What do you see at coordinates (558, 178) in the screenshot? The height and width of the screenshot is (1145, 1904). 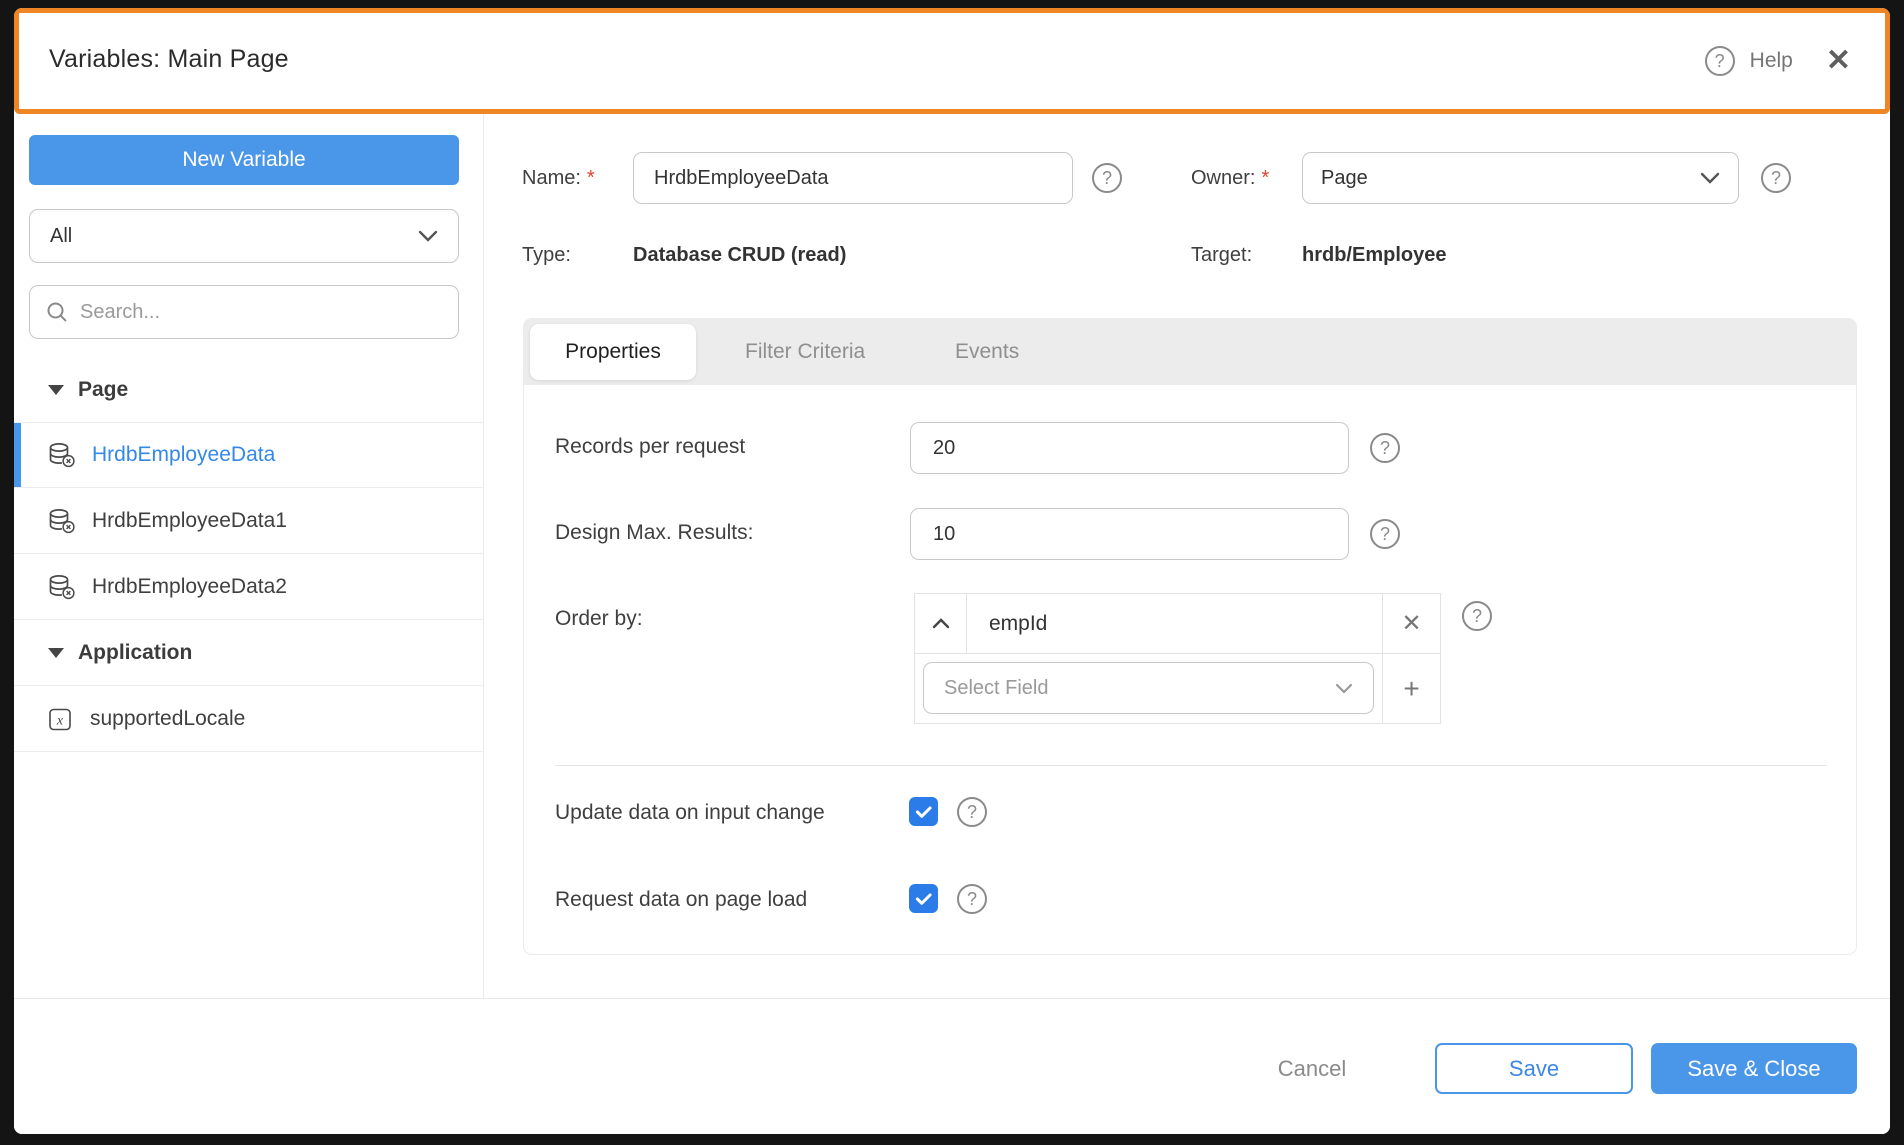 I see `name-label: Name: *` at bounding box center [558, 178].